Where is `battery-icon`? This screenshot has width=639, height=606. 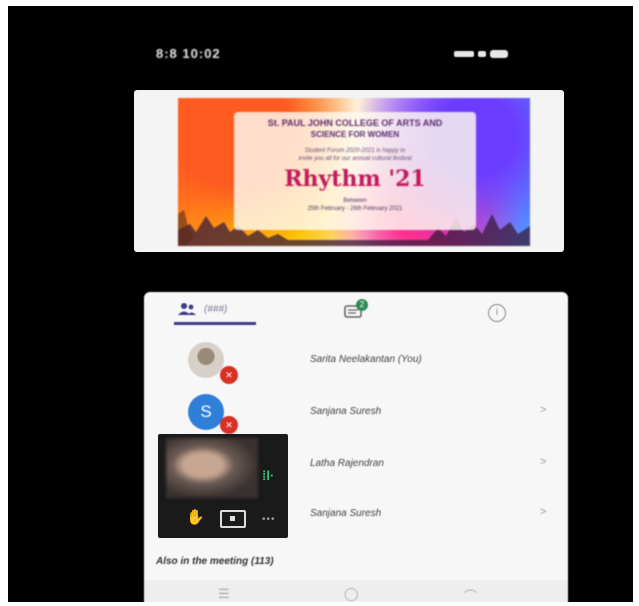 battery-icon is located at coordinates (499, 54).